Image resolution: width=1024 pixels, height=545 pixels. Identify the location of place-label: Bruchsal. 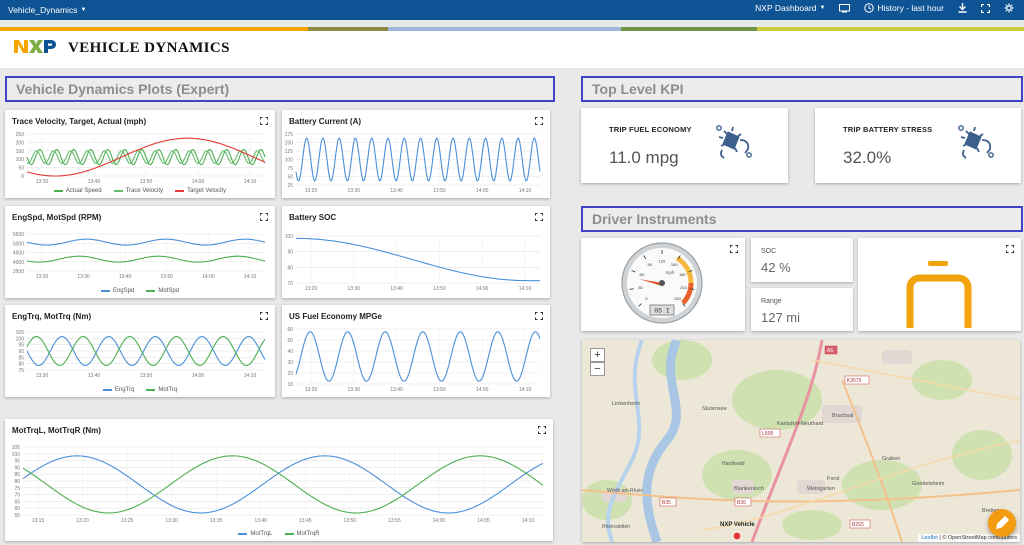
(842, 416).